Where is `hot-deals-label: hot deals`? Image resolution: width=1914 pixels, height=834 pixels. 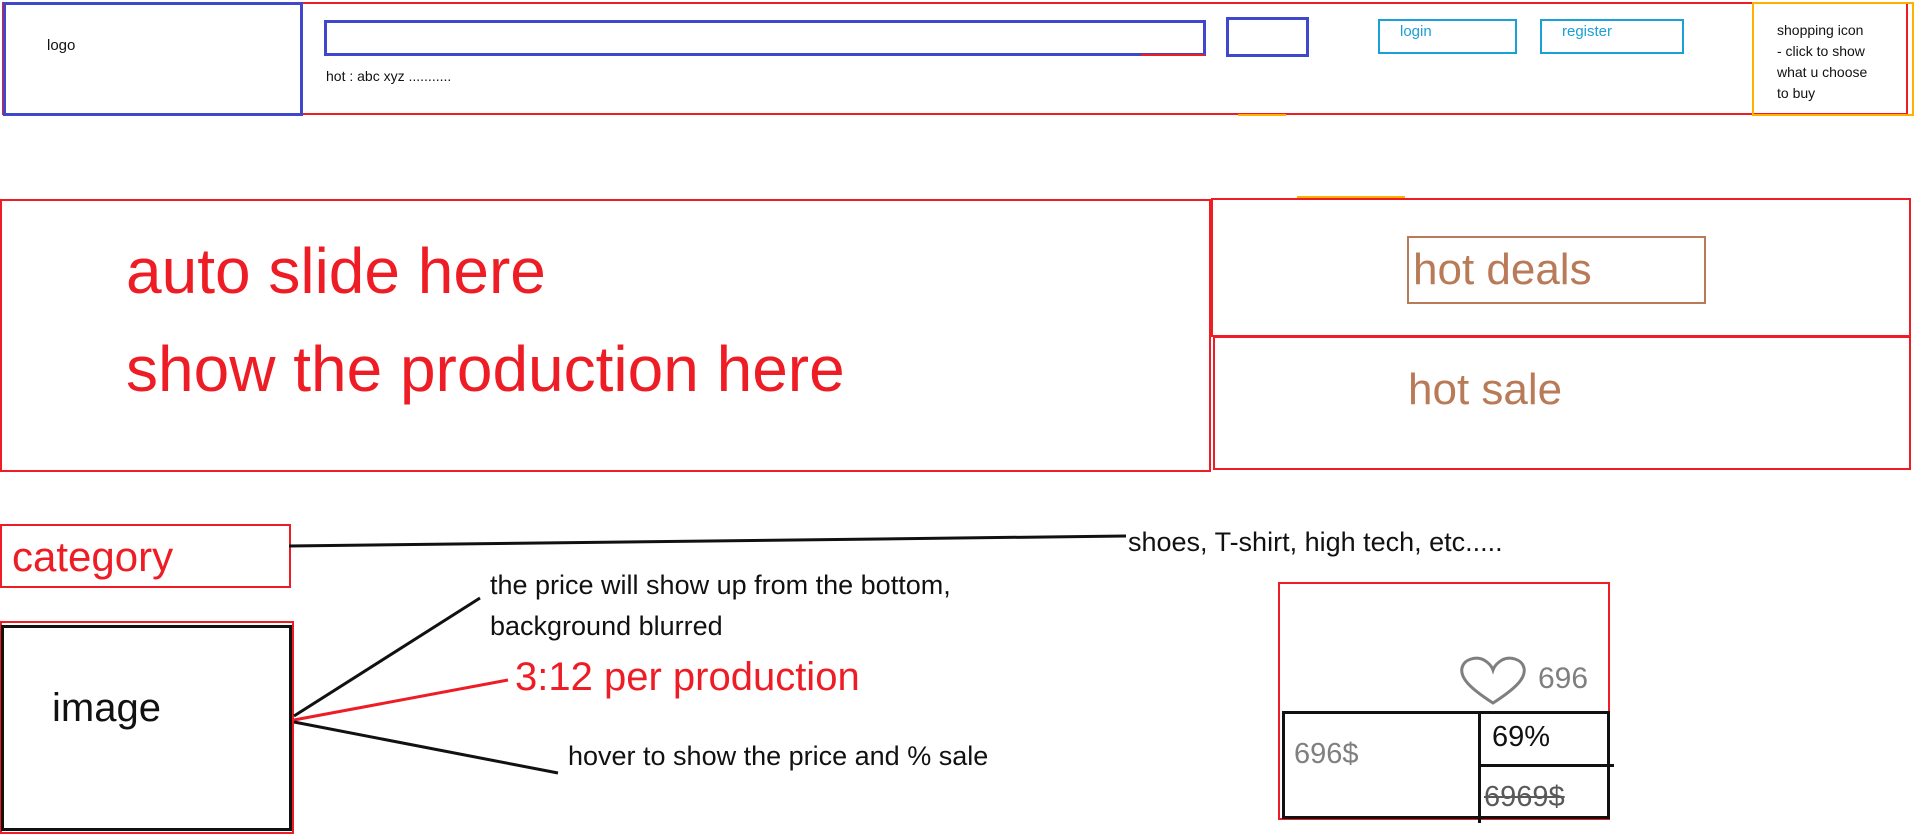 hot-deals-label: hot deals is located at coordinates (1502, 269).